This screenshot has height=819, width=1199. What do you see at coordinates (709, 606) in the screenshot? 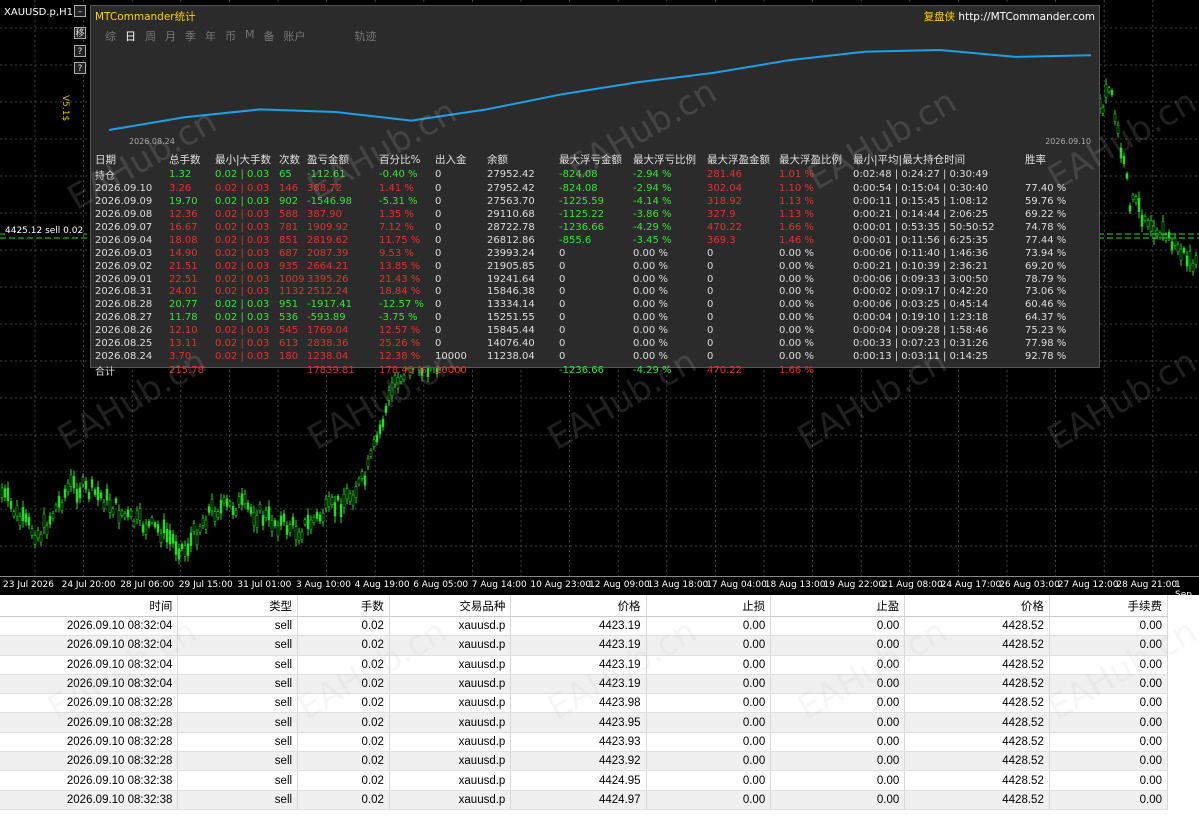
I see `orders-column-header: 止损` at bounding box center [709, 606].